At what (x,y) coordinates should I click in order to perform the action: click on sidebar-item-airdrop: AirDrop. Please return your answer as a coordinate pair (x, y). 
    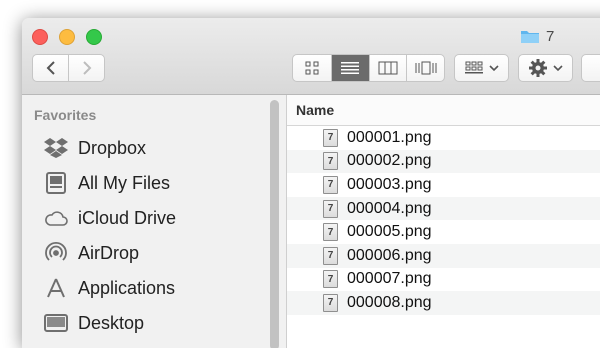
    Looking at the image, I should click on (91, 253).